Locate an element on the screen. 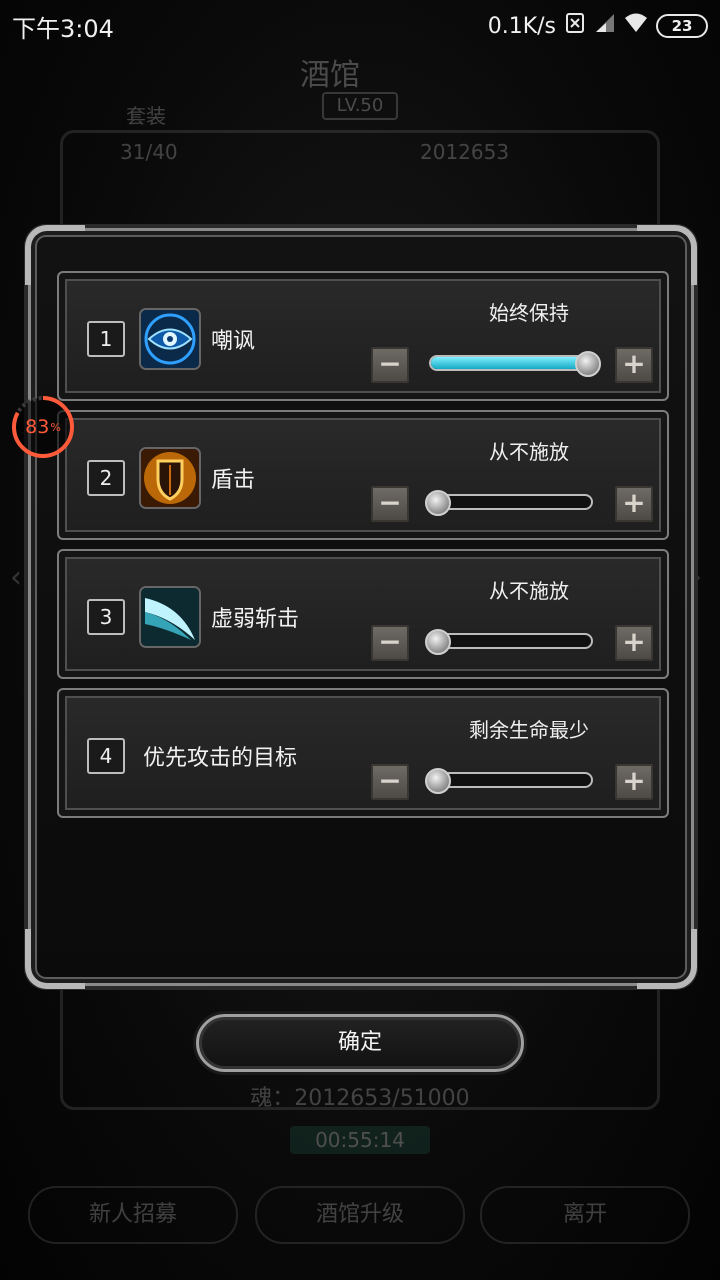 The width and height of the screenshot is (720, 1280). skill-name: 嘲讽 is located at coordinates (233, 341).